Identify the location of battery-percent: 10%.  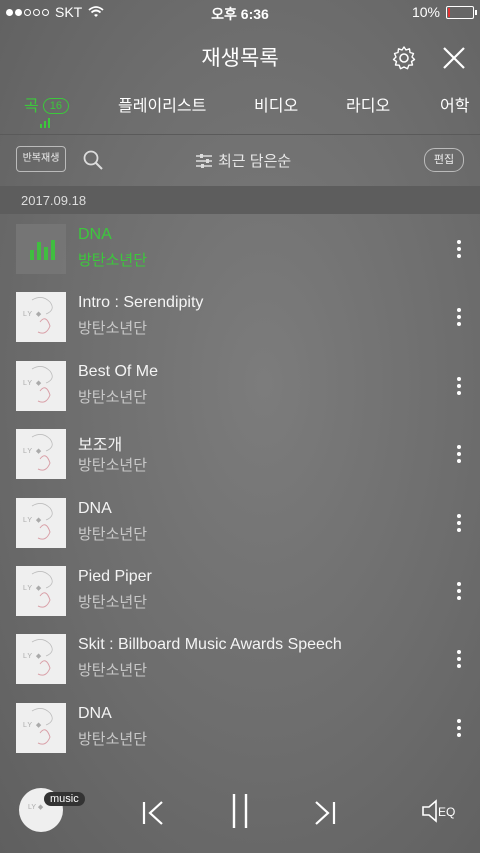
(425, 12).